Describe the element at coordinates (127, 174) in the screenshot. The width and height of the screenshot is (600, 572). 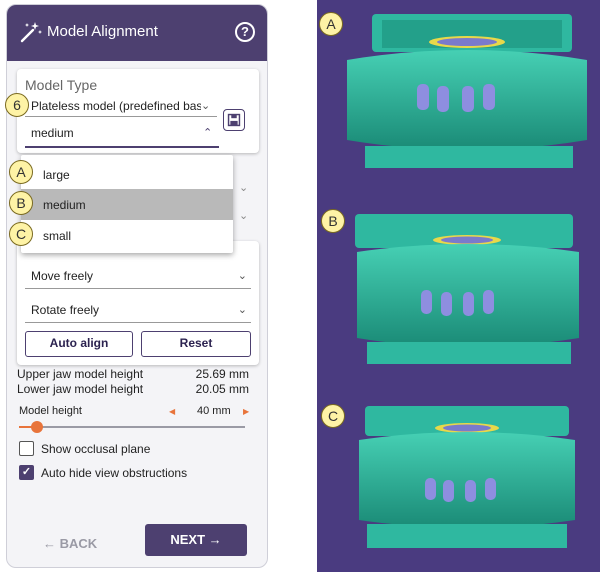
I see `dropdown-option-large: large` at that location.